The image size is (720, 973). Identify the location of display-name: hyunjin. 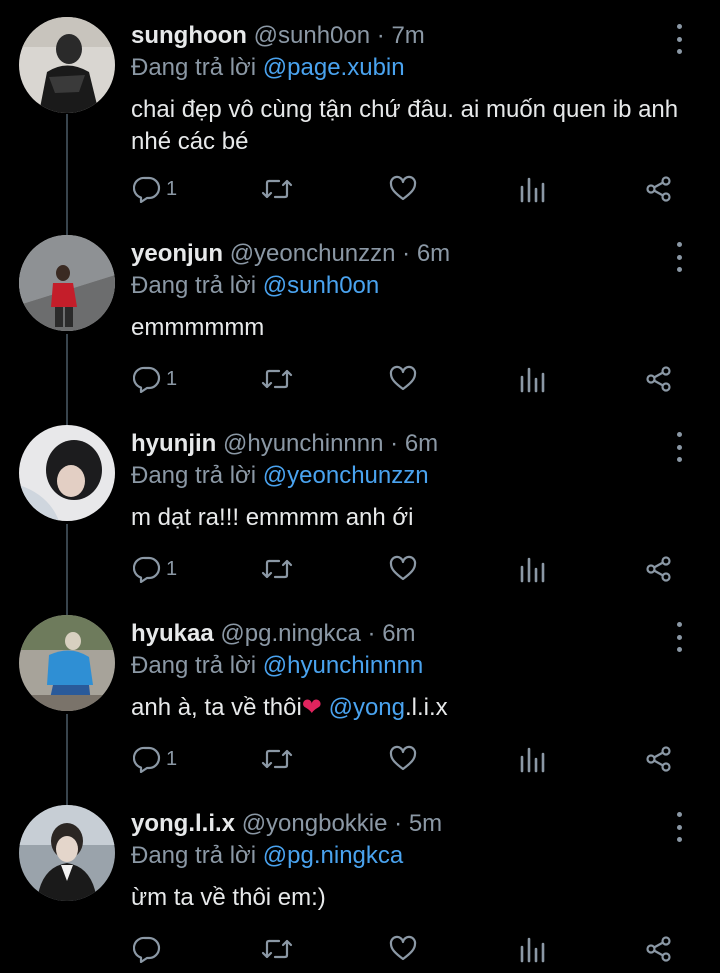
(173, 443).